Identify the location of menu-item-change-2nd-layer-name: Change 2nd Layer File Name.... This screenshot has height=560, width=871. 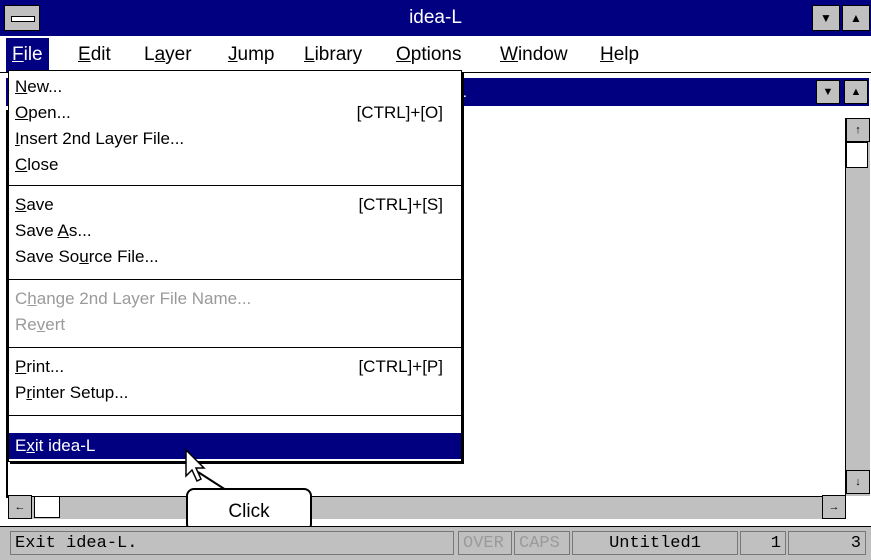
(133, 298).